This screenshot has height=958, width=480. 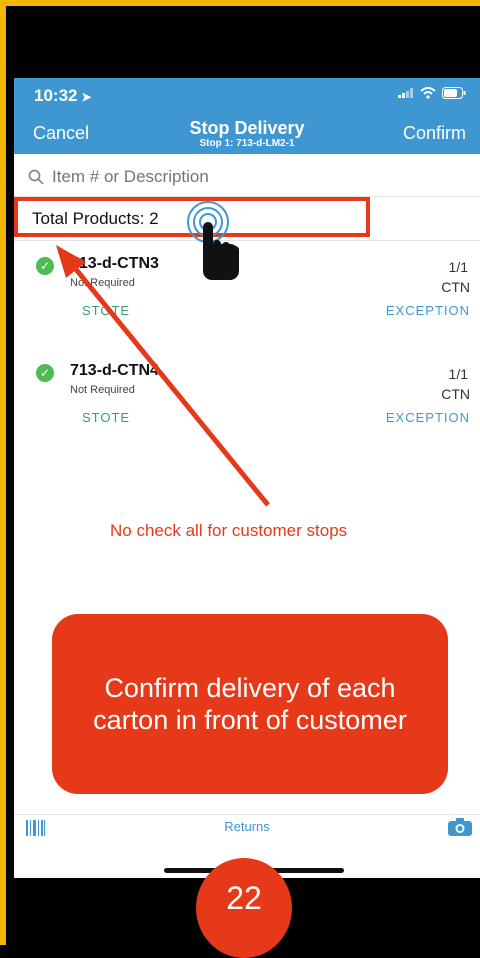 I want to click on status-bar: 10:32 ➤, so click(x=247, y=95).